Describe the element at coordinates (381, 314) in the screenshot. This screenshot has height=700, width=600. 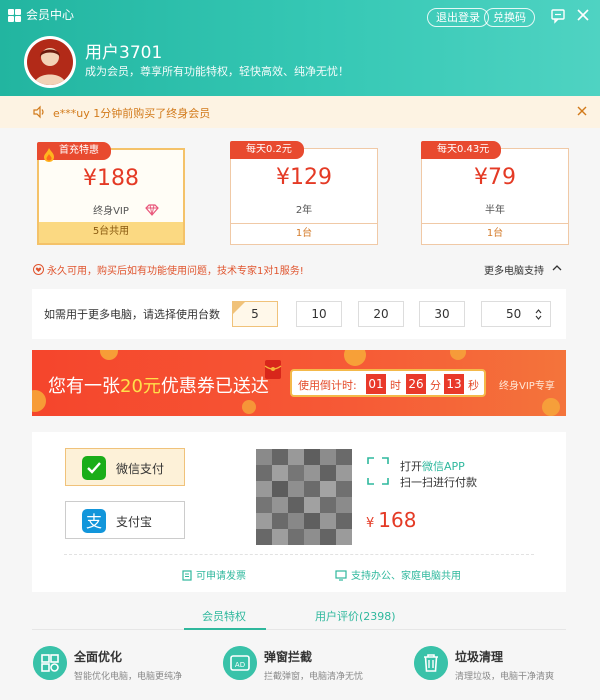
I see `device-option-20: 20` at that location.